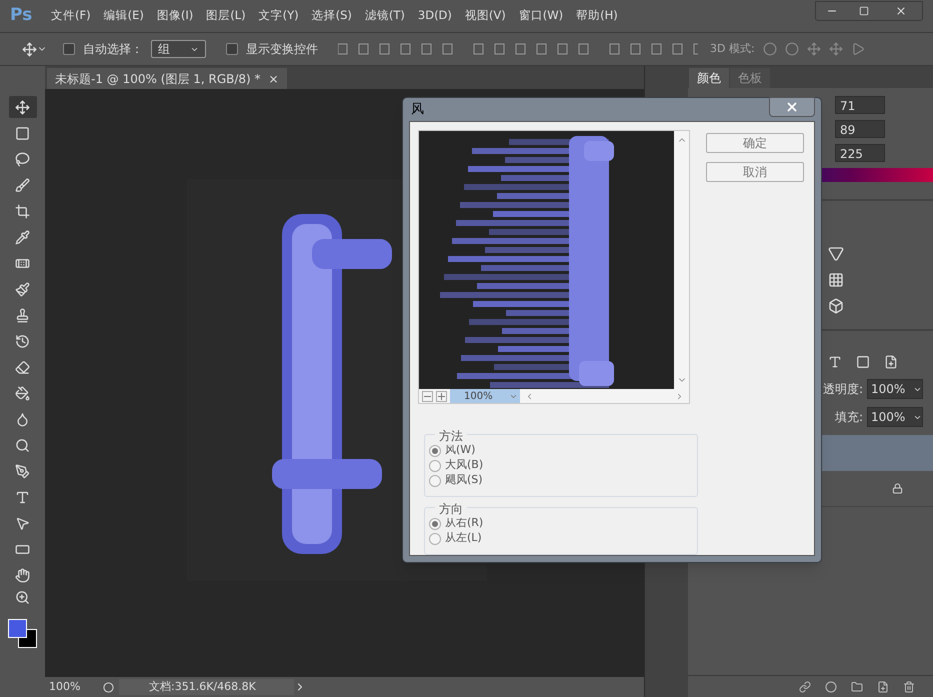 Image resolution: width=933 pixels, height=697 pixels. What do you see at coordinates (463, 538) in the screenshot?
I see `radio-label: 从左(L)` at bounding box center [463, 538].